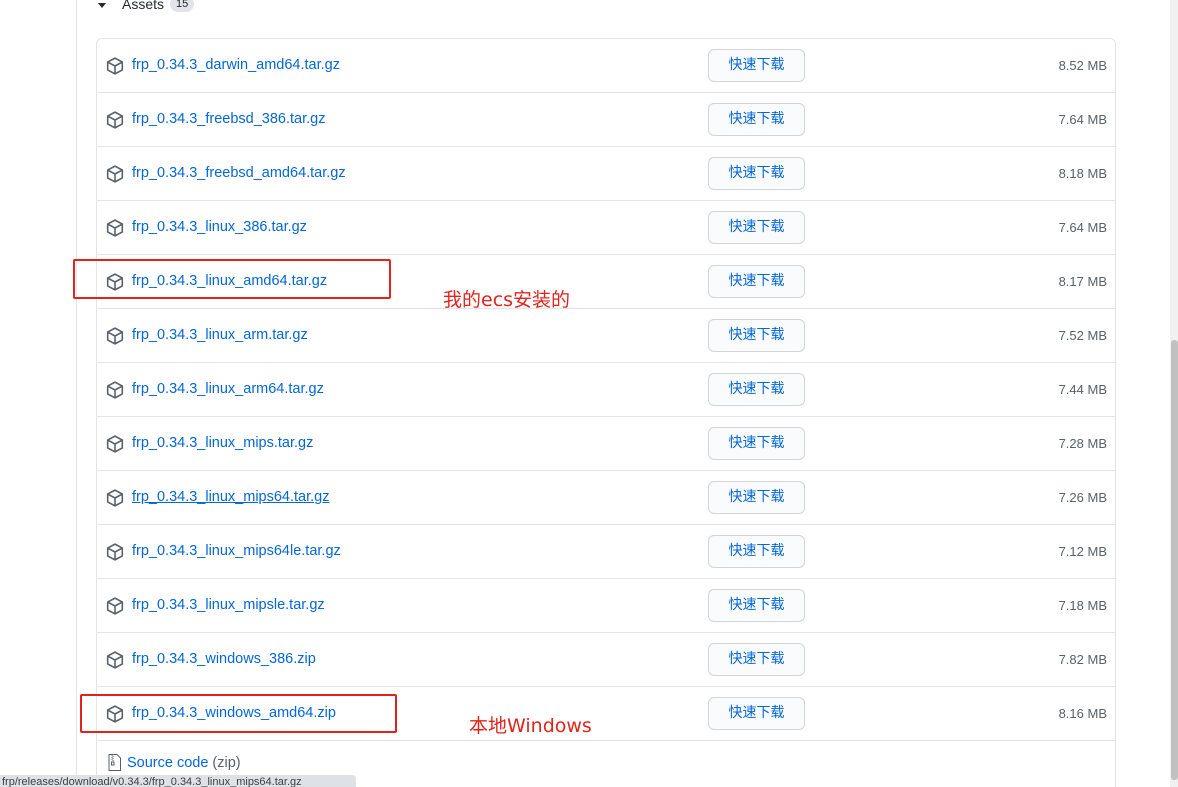  Describe the element at coordinates (1082, 659) in the screenshot. I see `asset-size: 7.82 MB` at that location.